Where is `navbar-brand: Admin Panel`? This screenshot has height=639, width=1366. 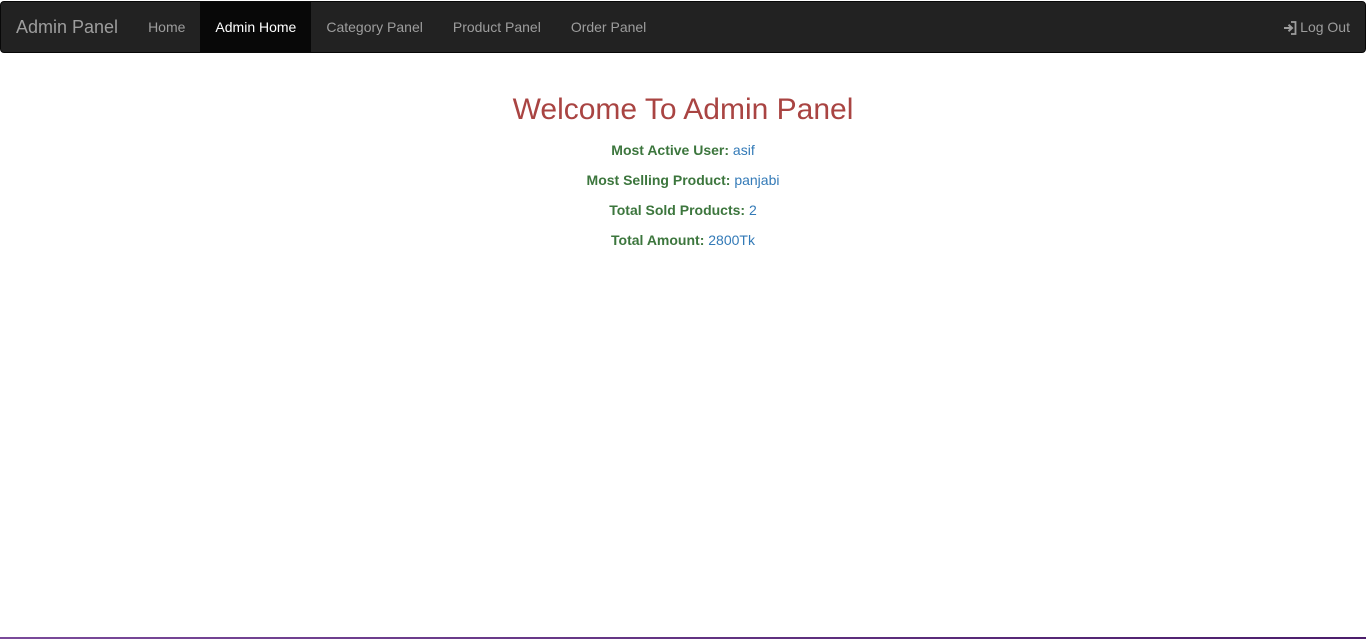 navbar-brand: Admin Panel is located at coordinates (67, 27).